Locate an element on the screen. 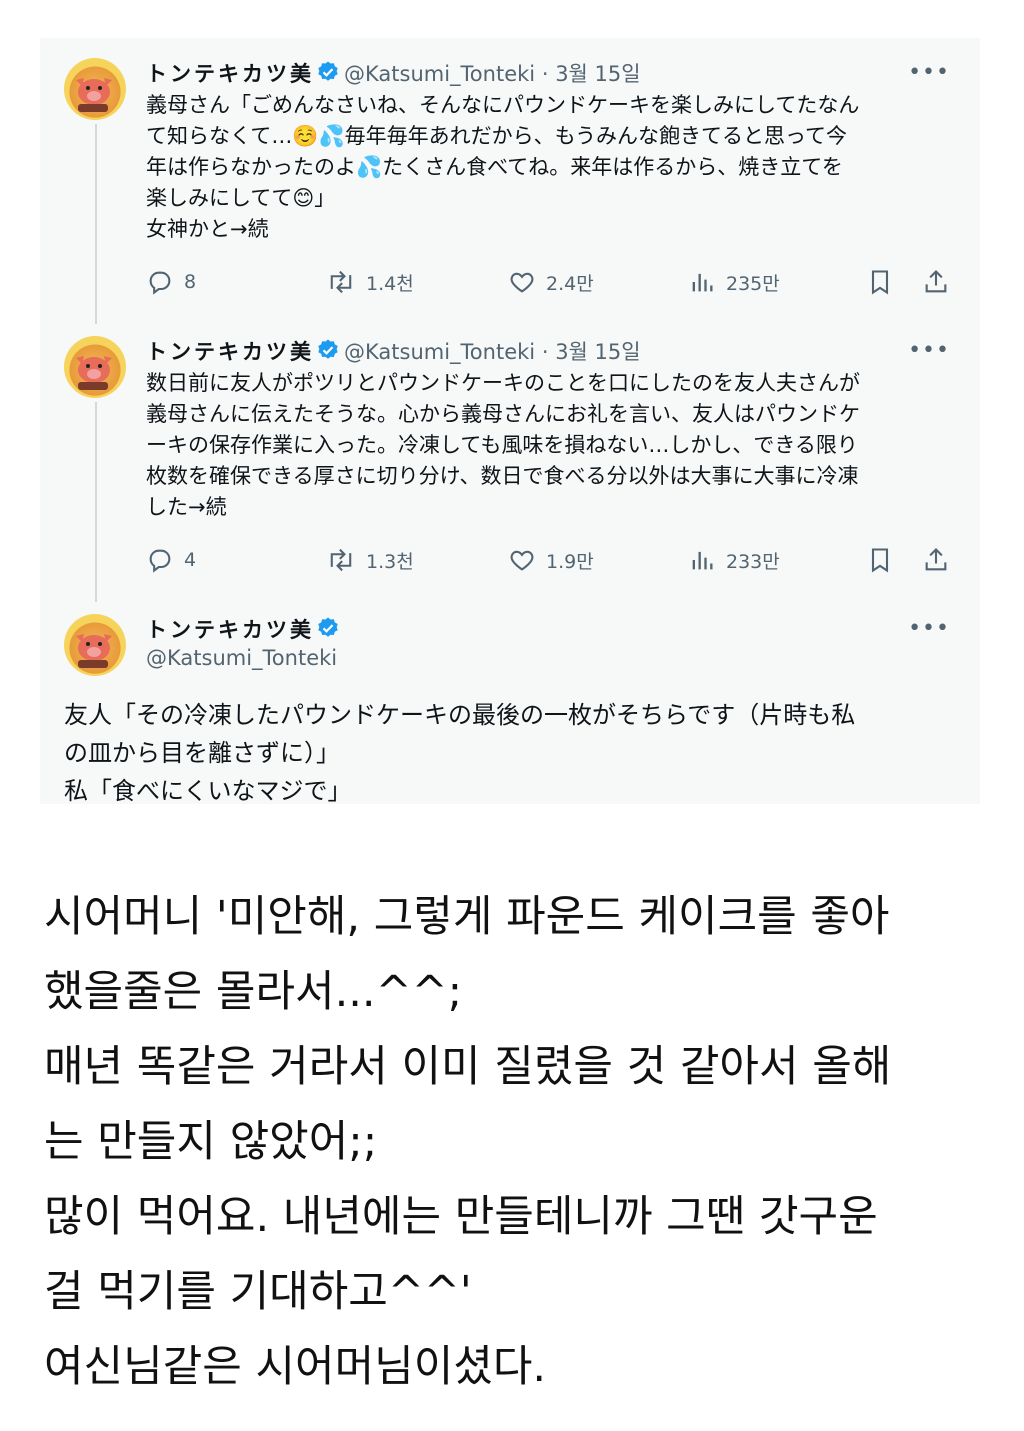  retweet-count: 1.4천 is located at coordinates (390, 283).